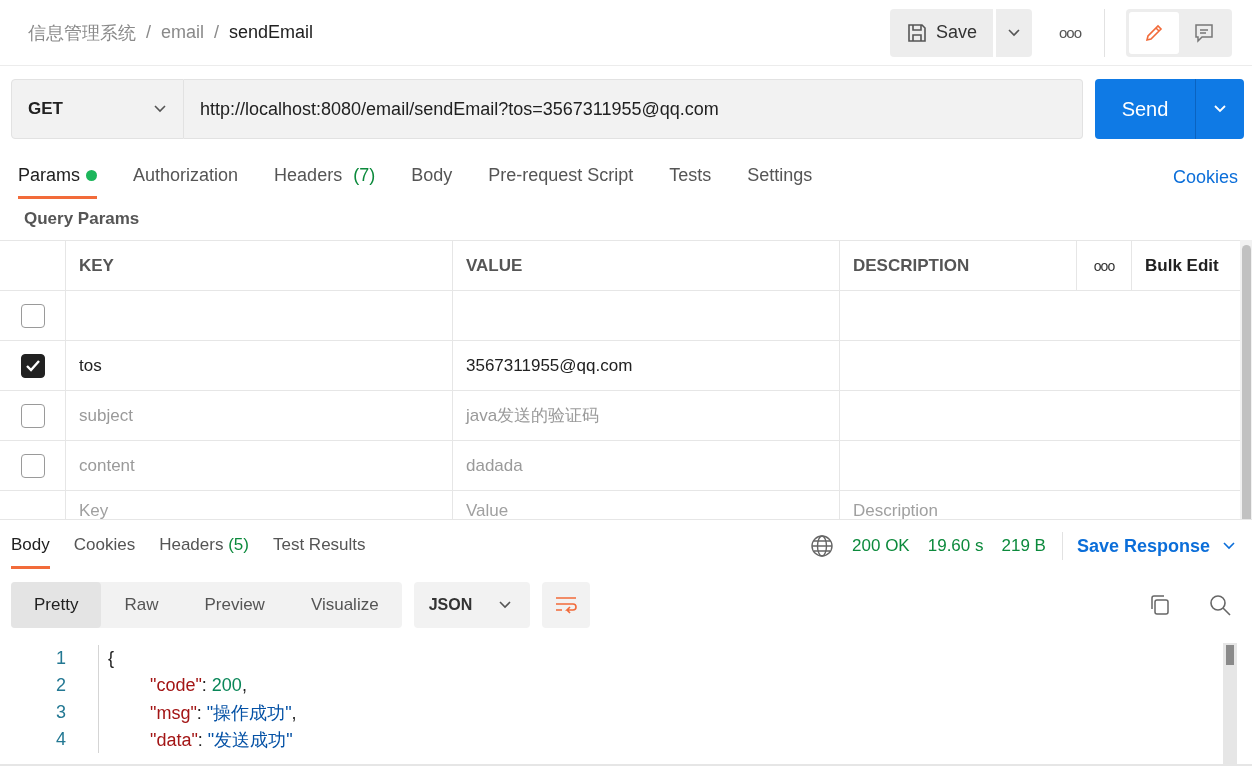  What do you see at coordinates (916, 32) in the screenshot?
I see `save-icon` at bounding box center [916, 32].